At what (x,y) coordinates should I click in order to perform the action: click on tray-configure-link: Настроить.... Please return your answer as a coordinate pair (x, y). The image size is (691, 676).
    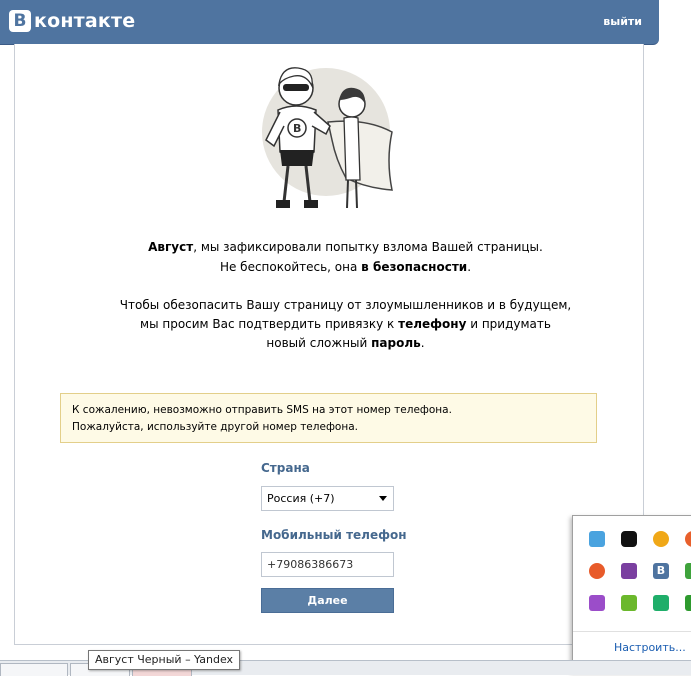
    Looking at the image, I should click on (650, 647).